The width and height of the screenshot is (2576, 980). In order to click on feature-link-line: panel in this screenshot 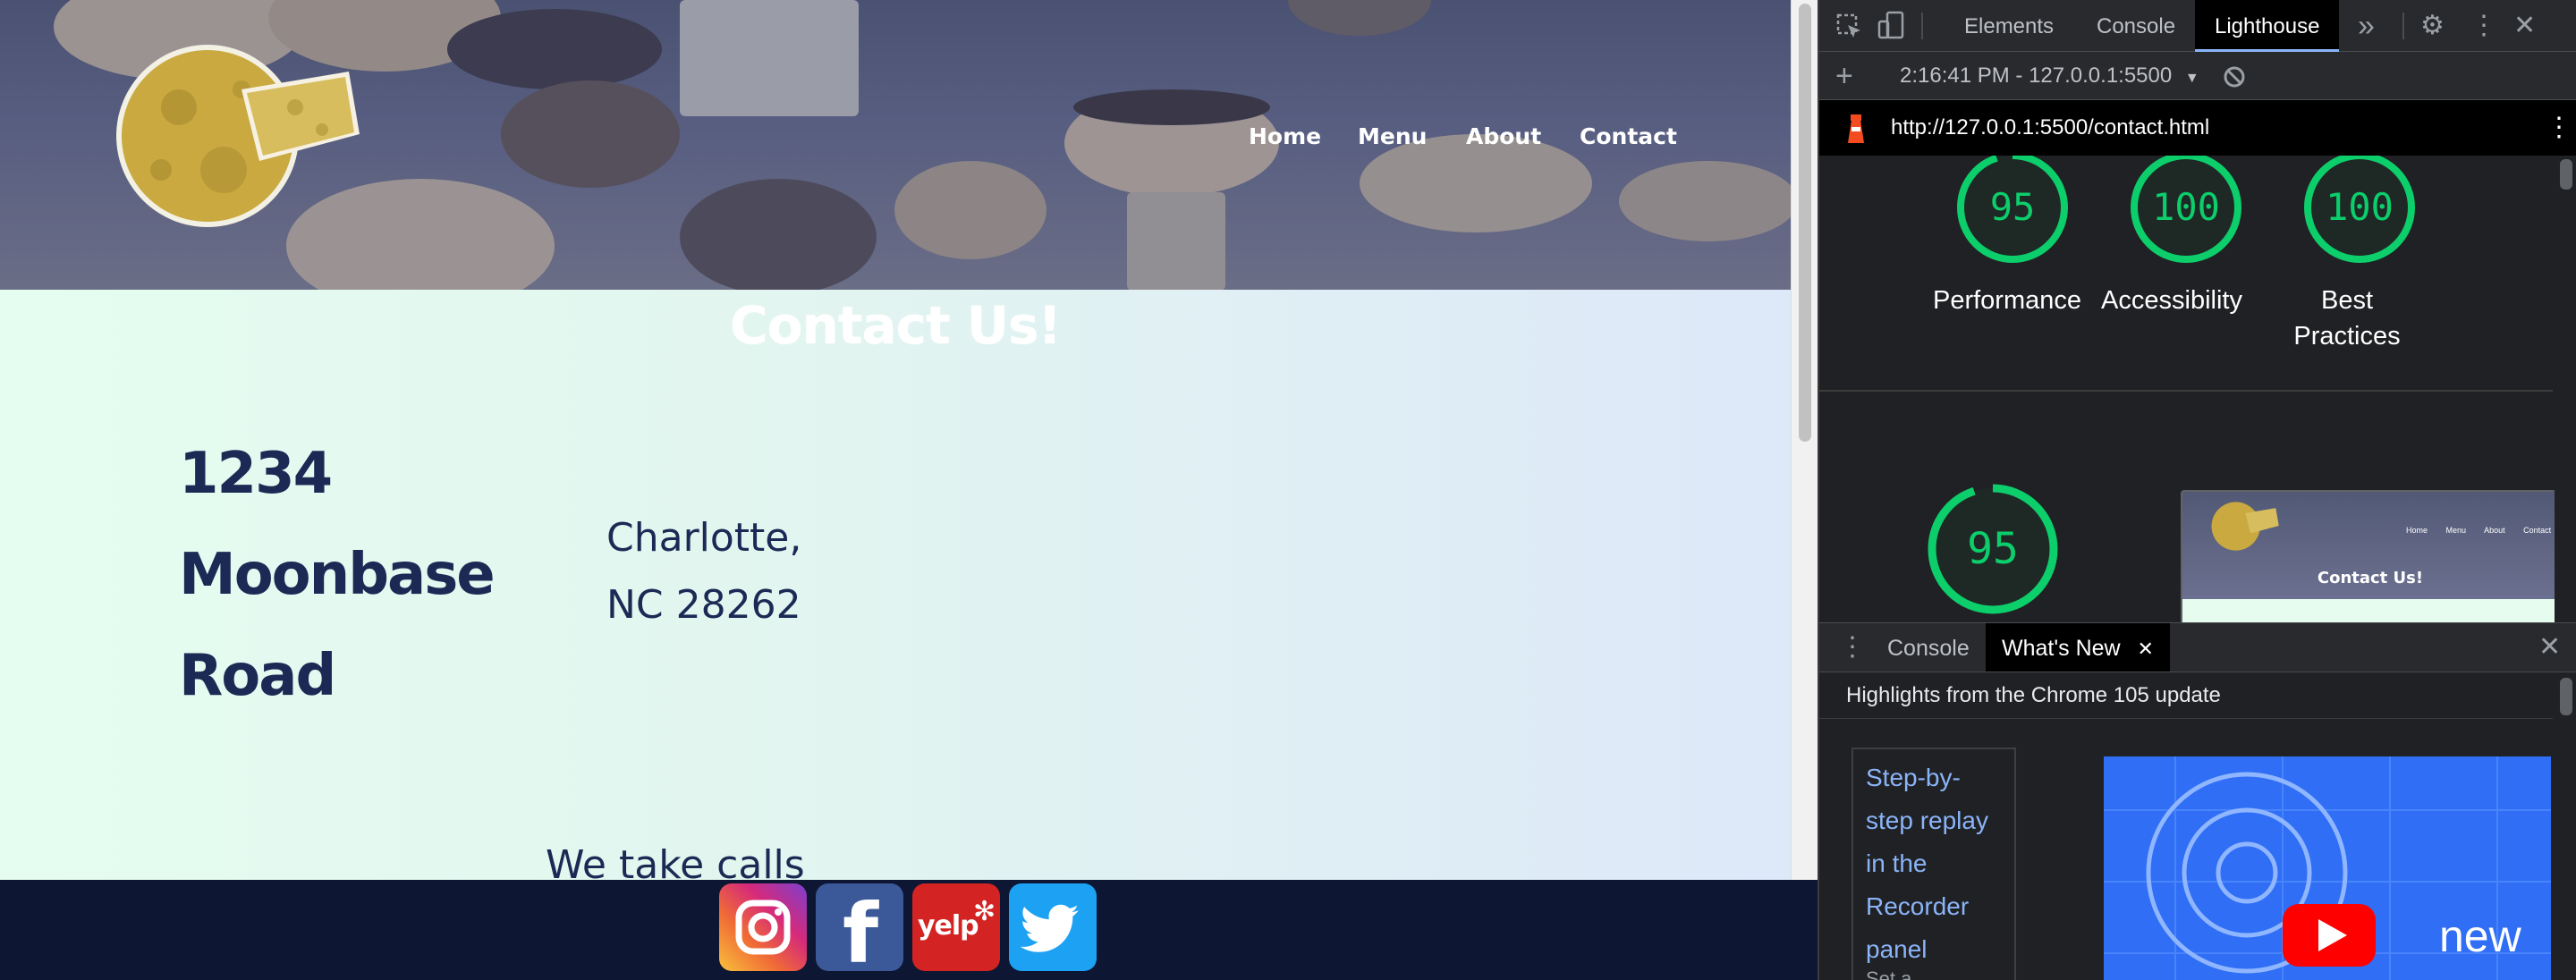, I will do `click(1897, 949)`.